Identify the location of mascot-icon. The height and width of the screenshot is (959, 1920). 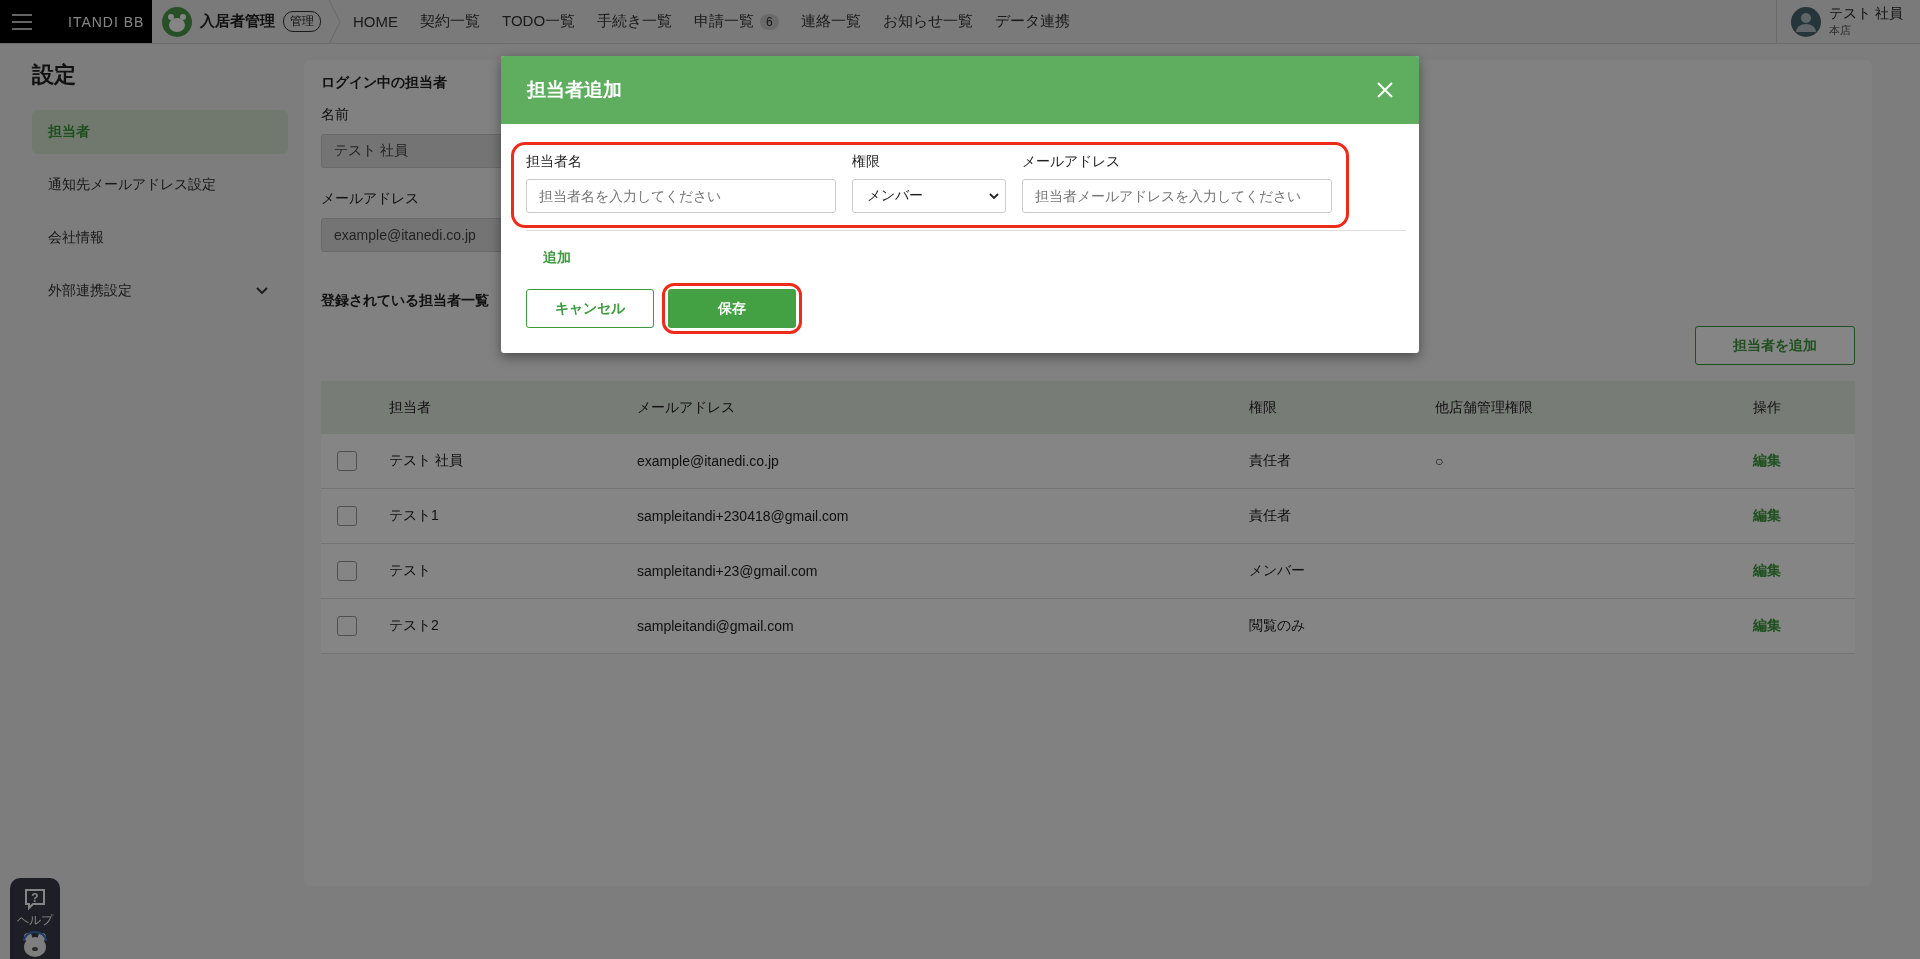
(35, 944).